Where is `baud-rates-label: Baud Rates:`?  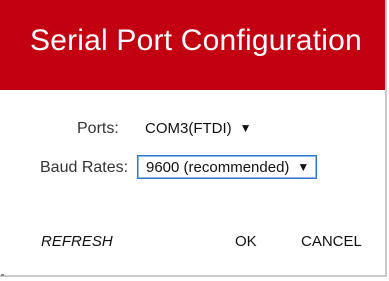 baud-rates-label: Baud Rates: is located at coordinates (84, 167).